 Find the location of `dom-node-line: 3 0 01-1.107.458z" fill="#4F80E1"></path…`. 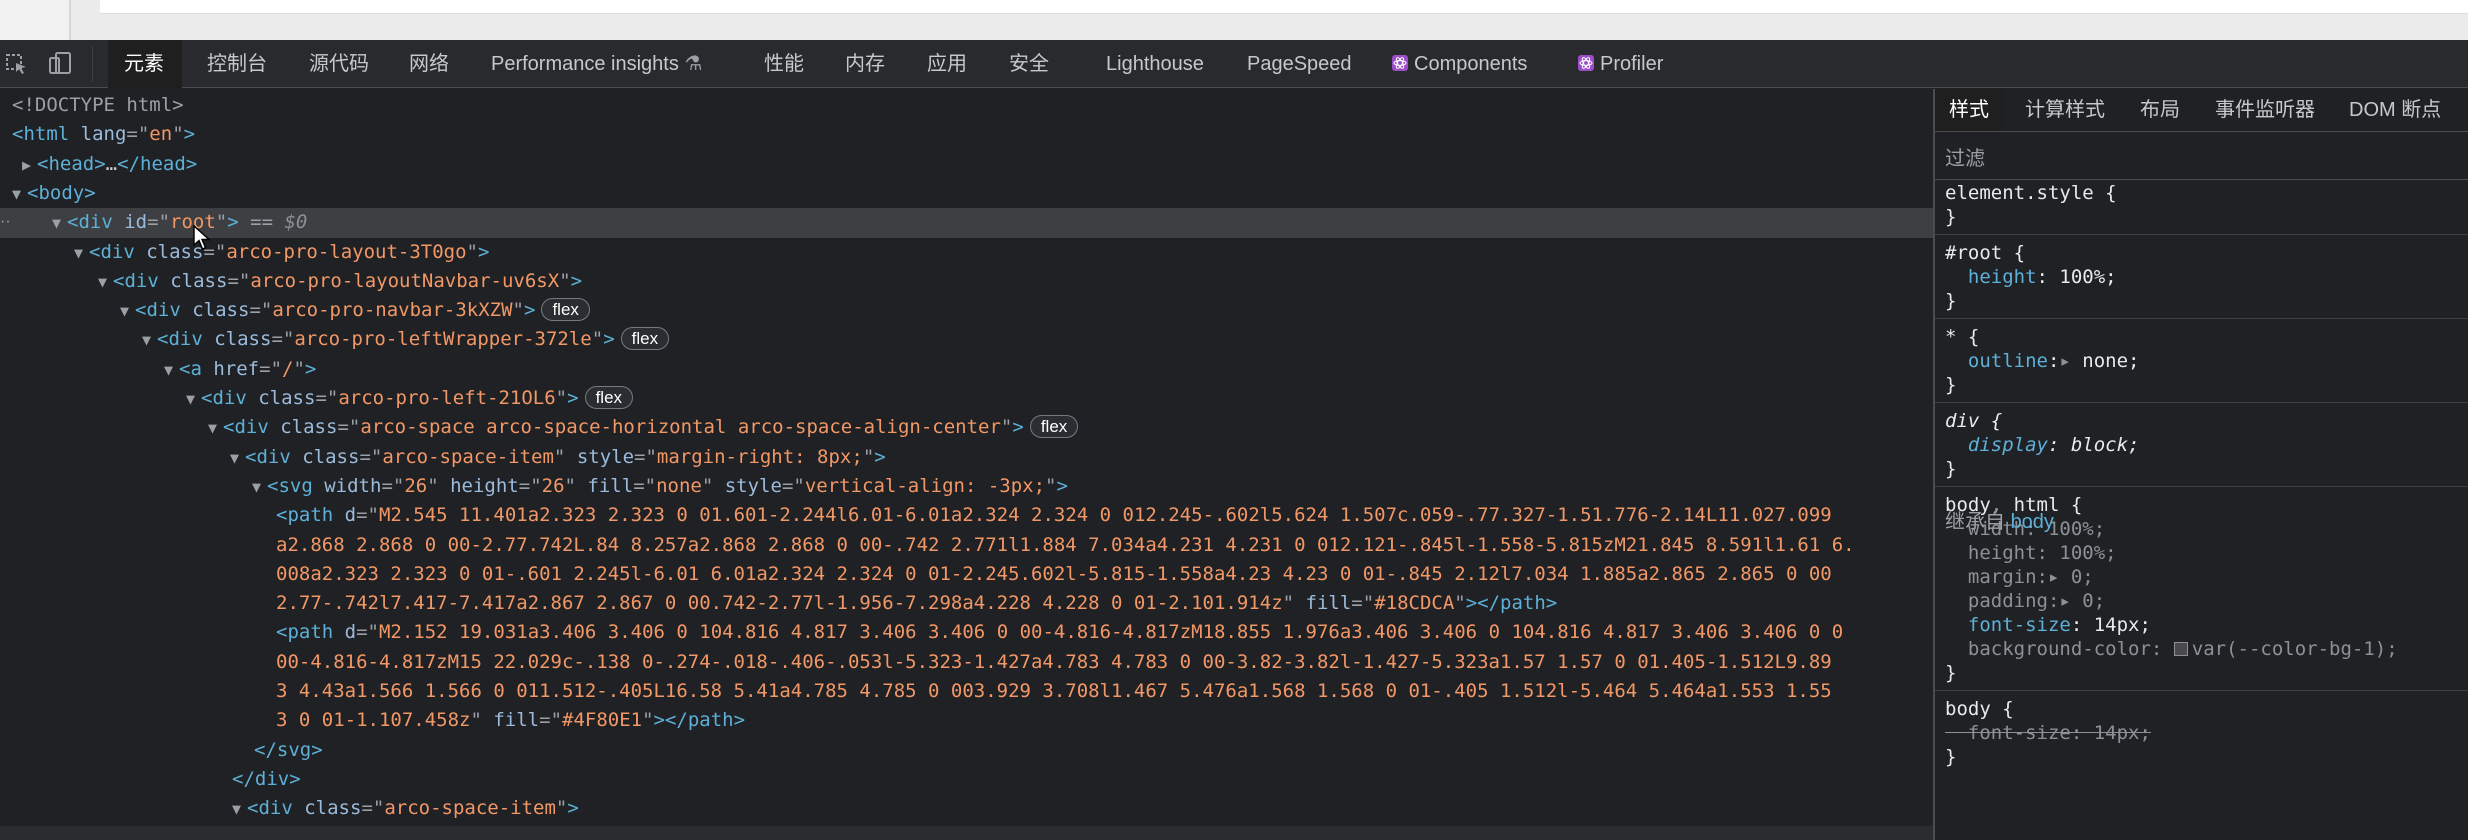

dom-node-line: 3 0 01-1.107.458z" fill="#4F80E1"></path… is located at coordinates (966, 720).